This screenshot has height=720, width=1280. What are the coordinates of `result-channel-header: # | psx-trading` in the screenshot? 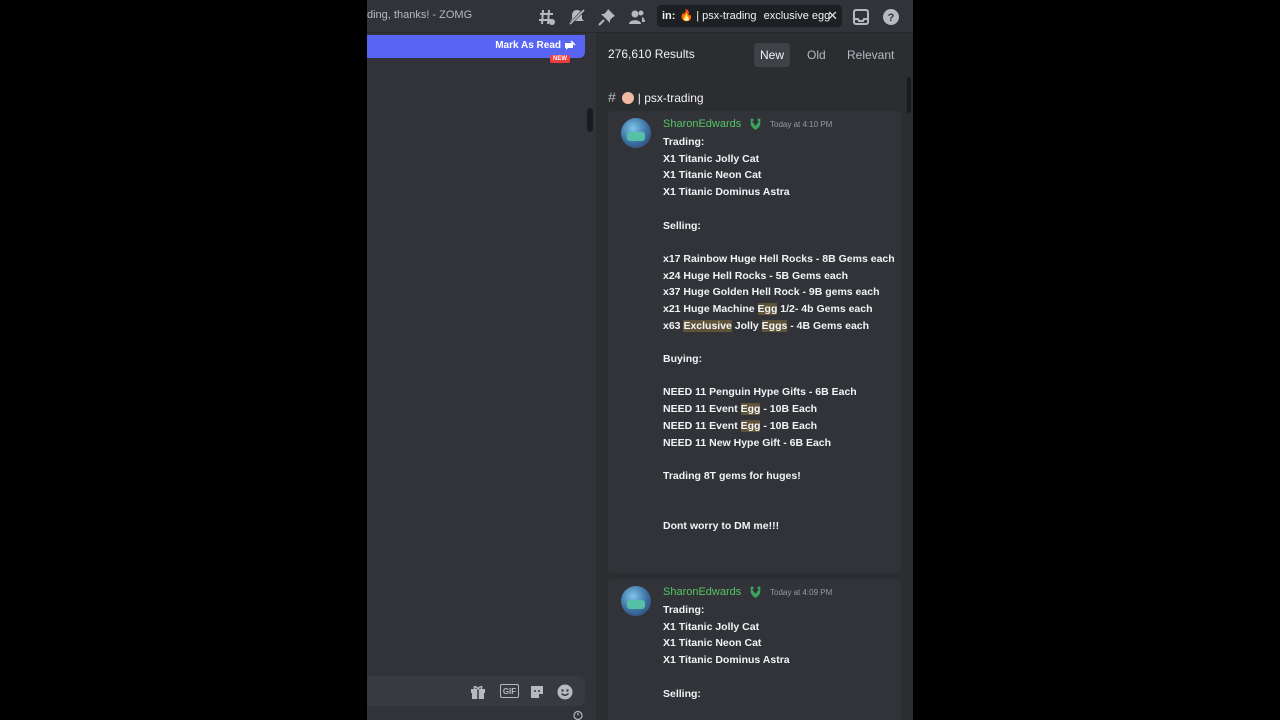 It's located at (656, 97).